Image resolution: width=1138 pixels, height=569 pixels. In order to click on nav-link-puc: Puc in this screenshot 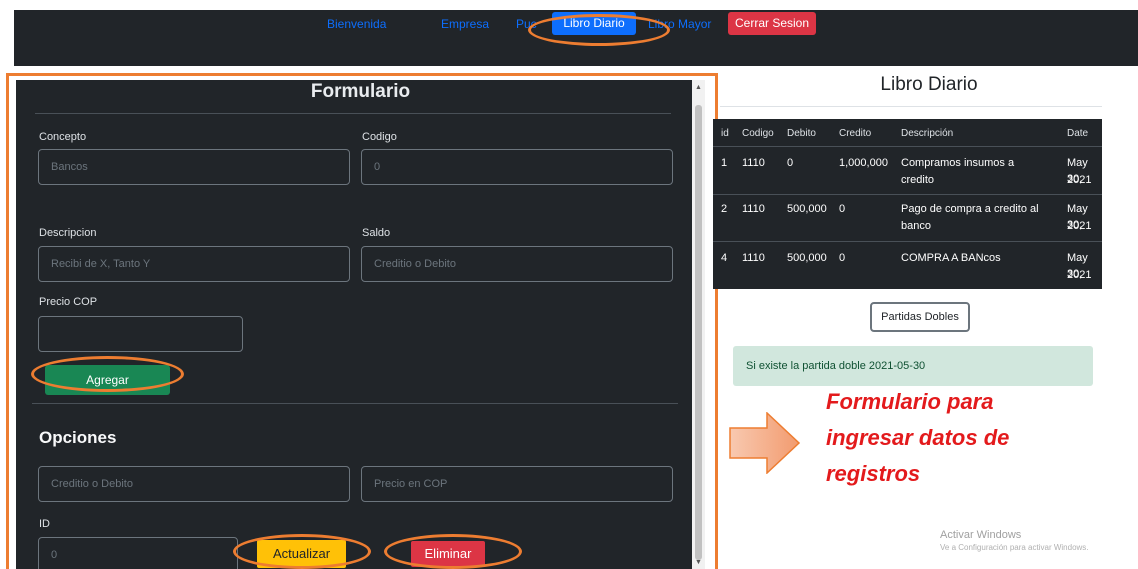, I will do `click(526, 24)`.